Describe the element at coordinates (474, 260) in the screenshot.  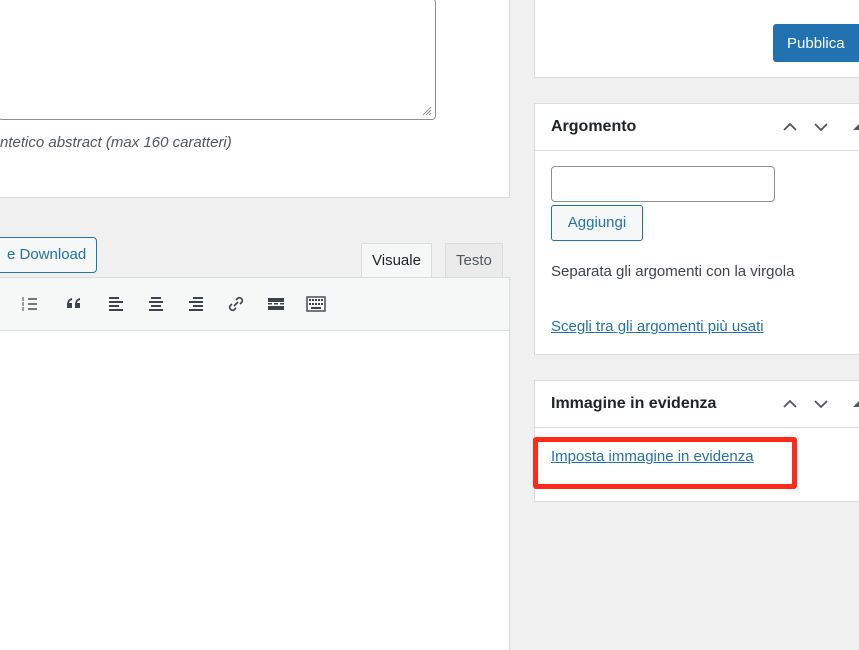
I see `tab-text: Testo` at that location.